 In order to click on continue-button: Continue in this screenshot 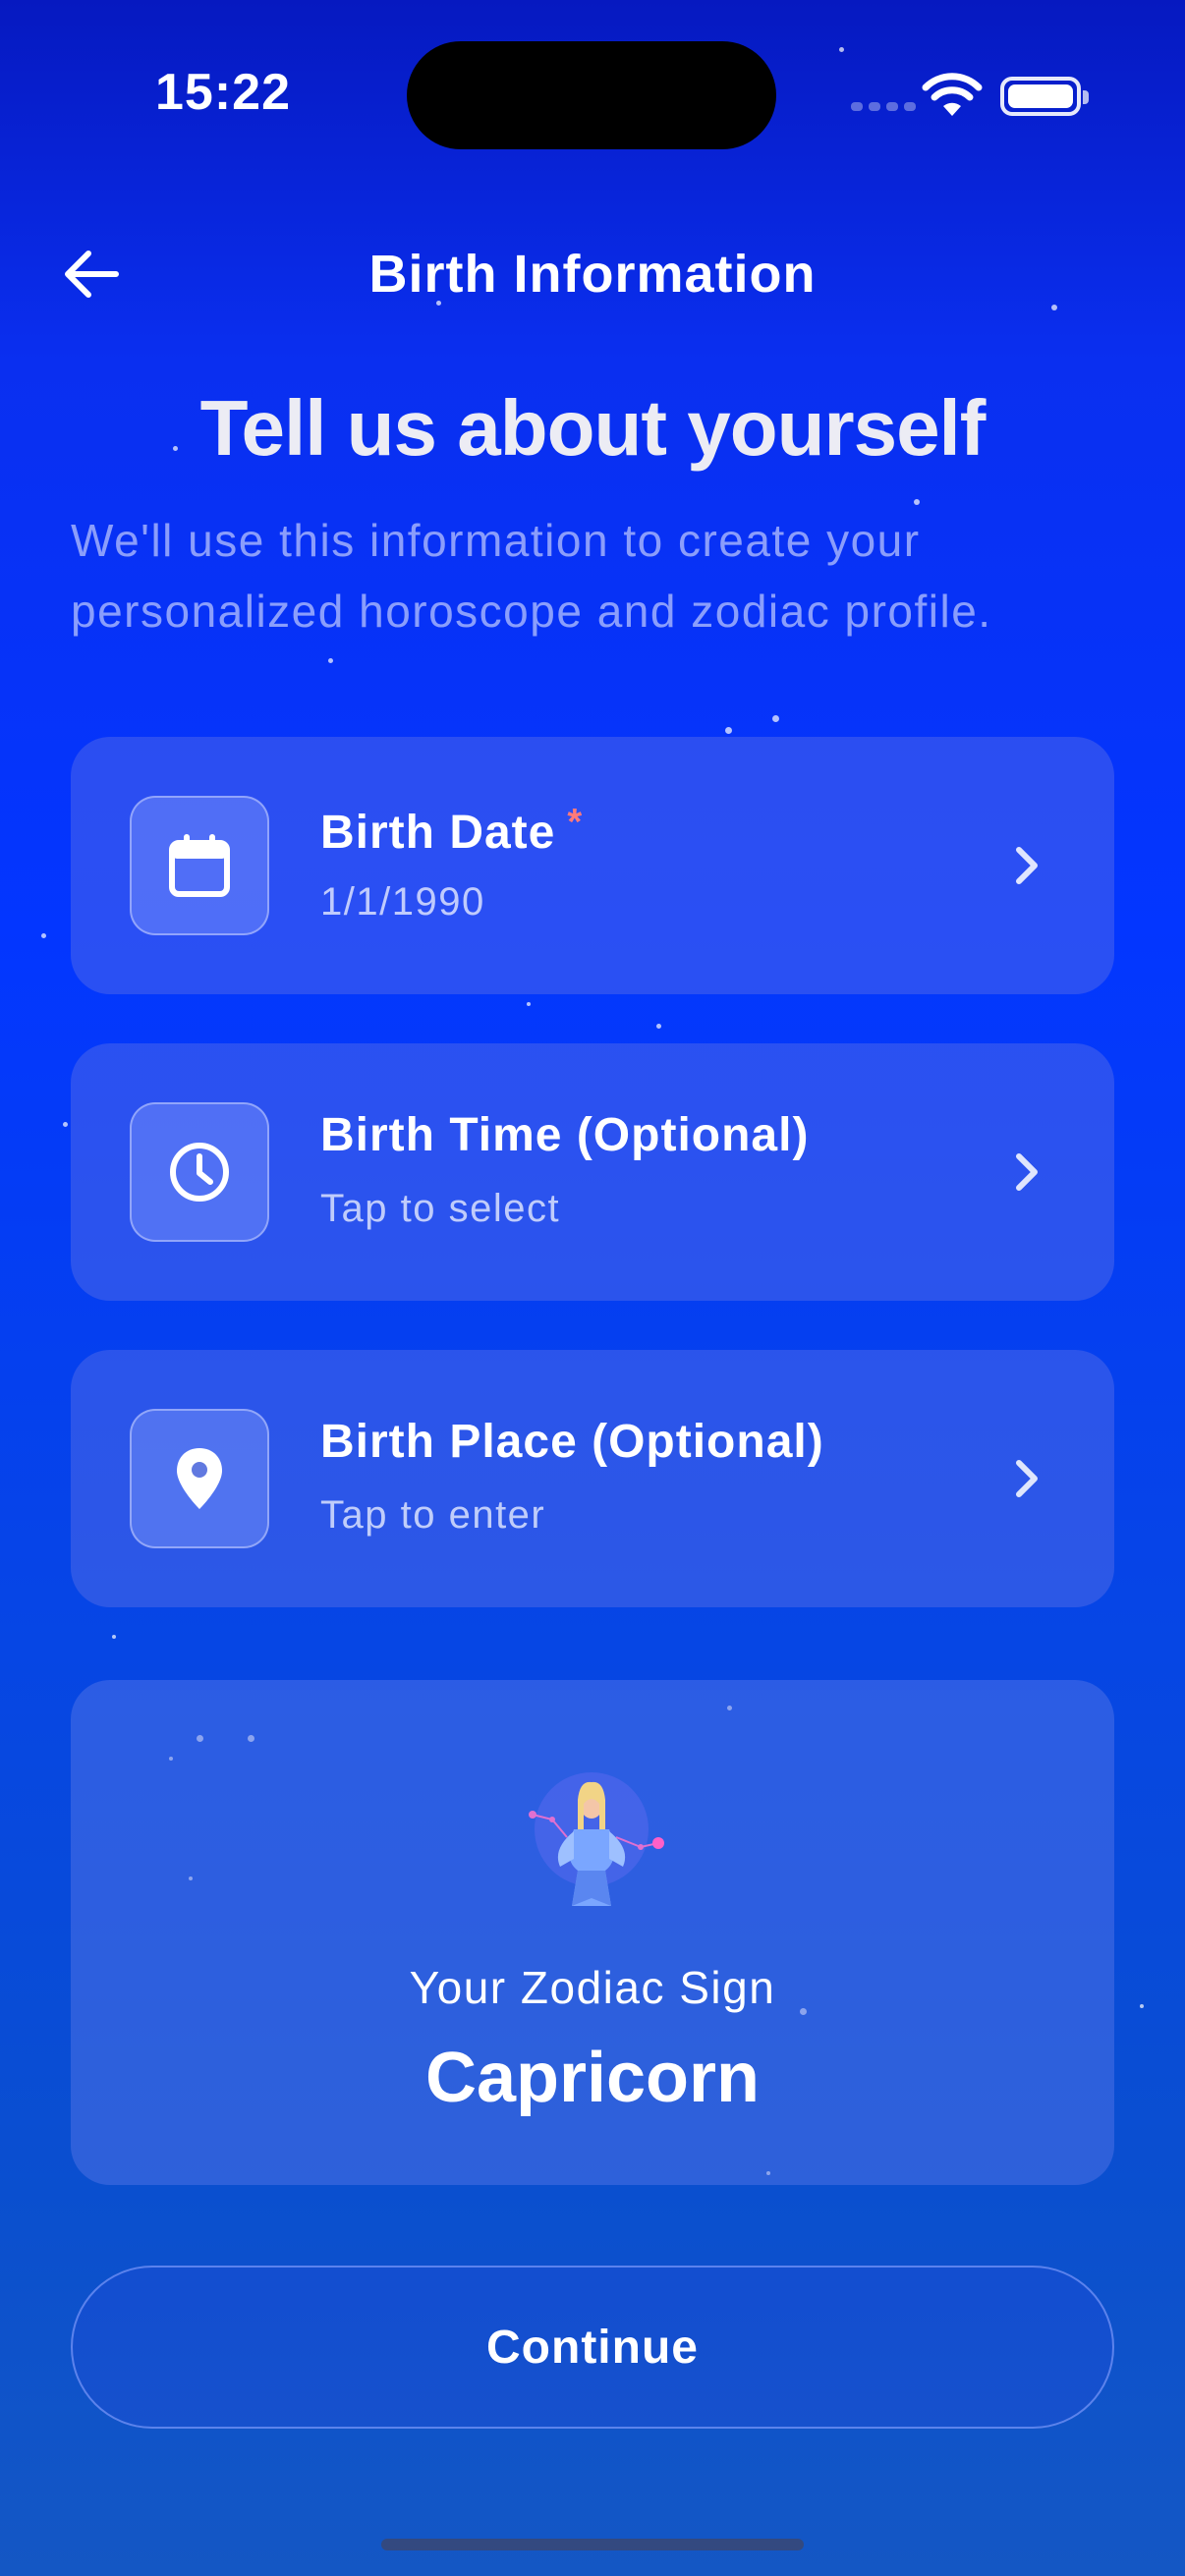, I will do `click(592, 2347)`.